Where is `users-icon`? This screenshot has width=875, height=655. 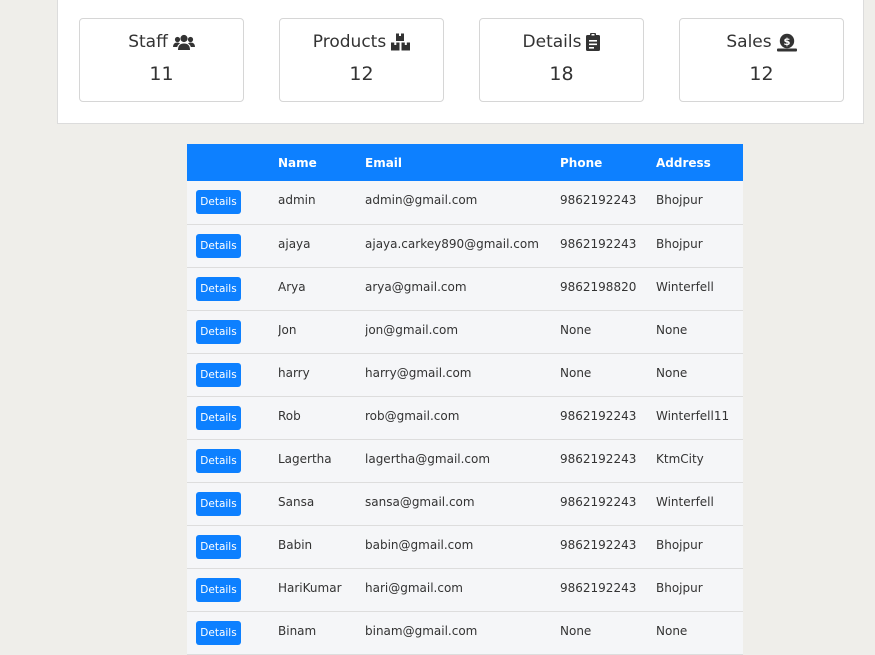
users-icon is located at coordinates (183, 42).